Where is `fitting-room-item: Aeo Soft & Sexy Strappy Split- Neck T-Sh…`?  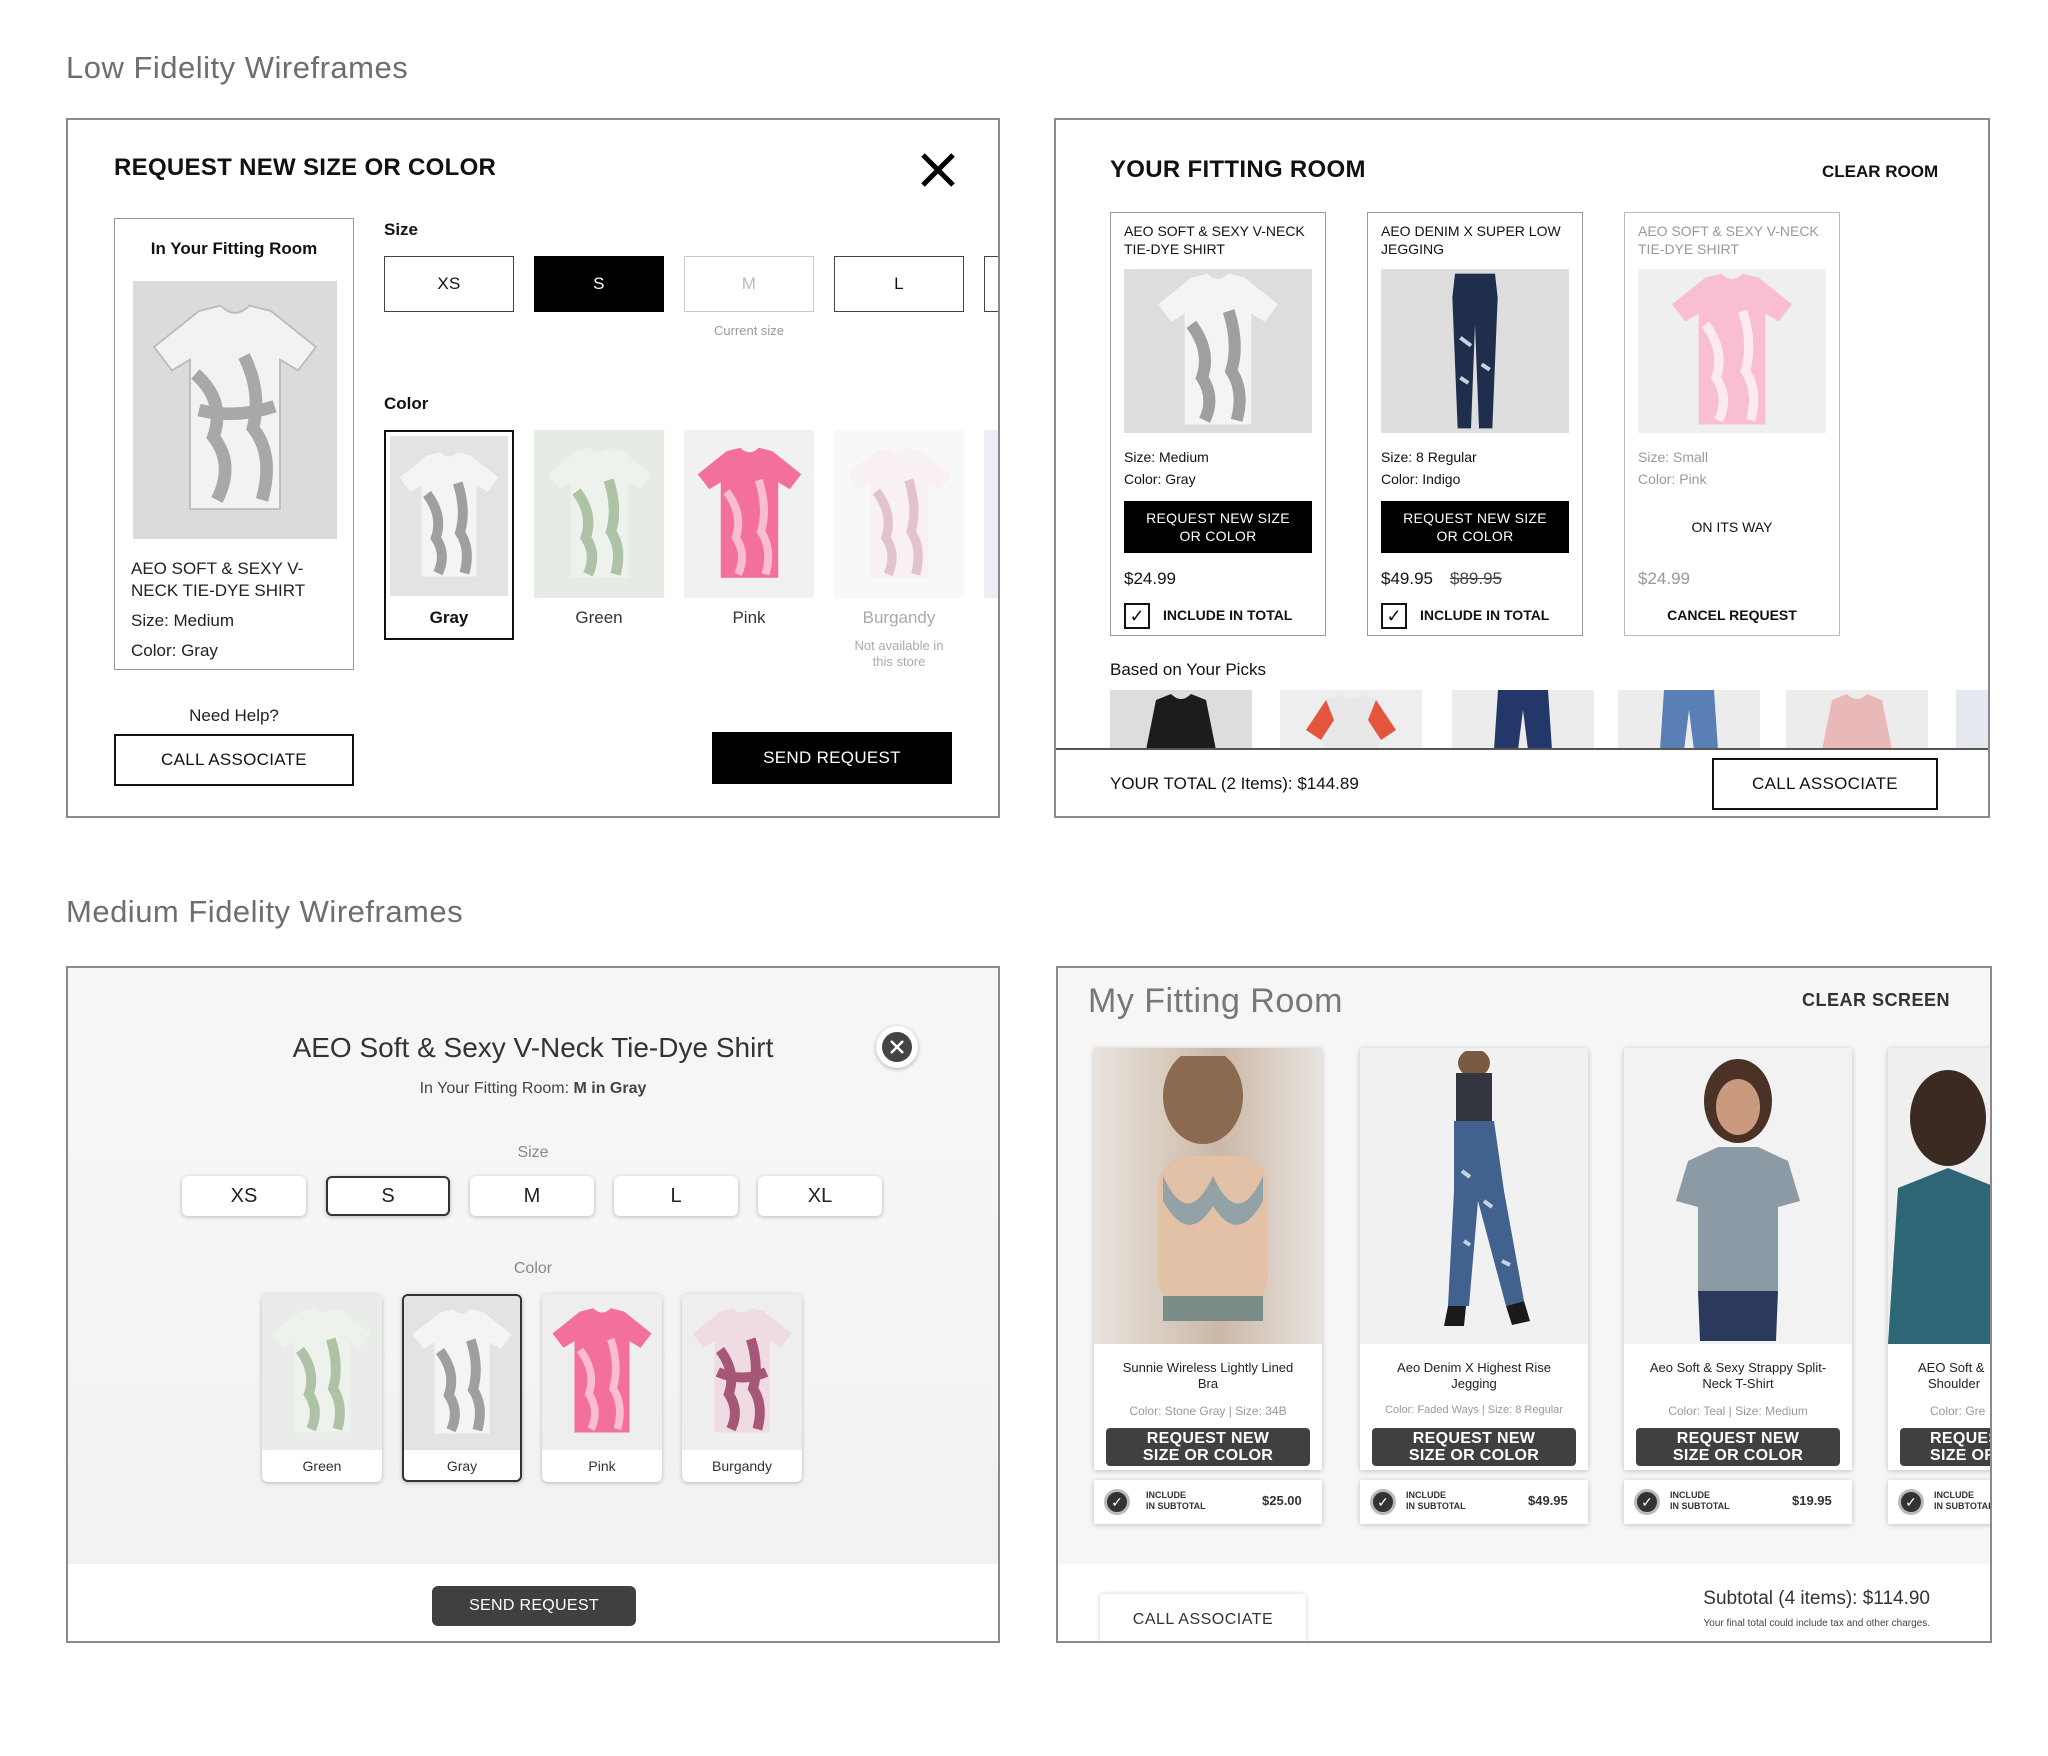
fitting-room-item: Aeo Soft & Sexy Strappy Split- Neck T-Sh… is located at coordinates (1738, 1259).